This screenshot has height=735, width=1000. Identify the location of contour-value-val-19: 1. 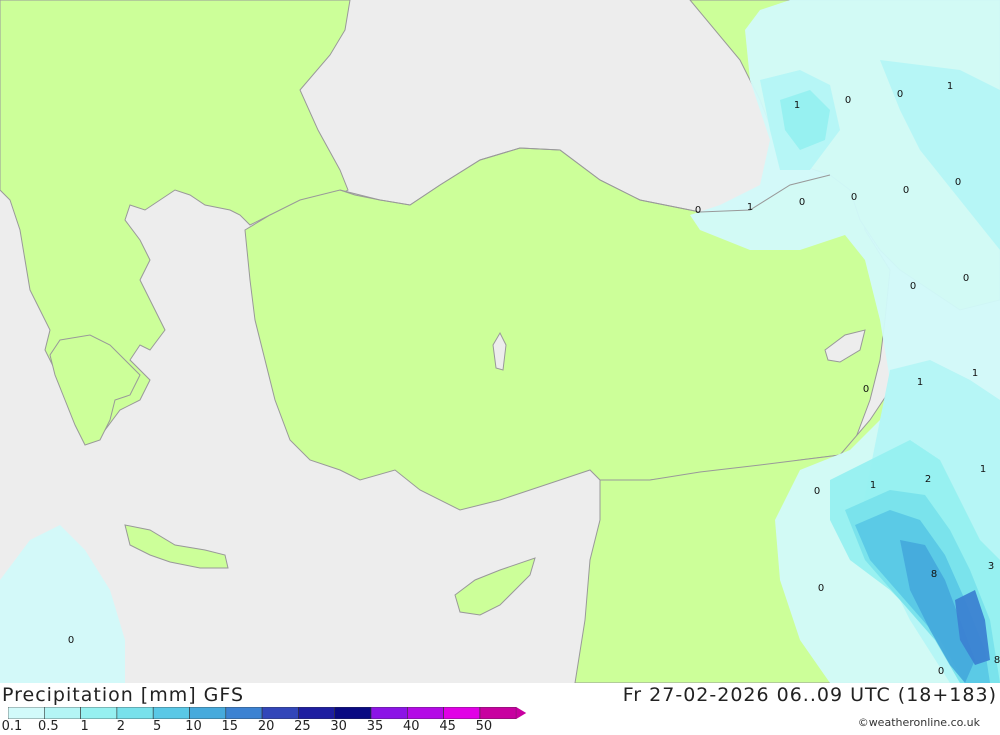
(983, 469).